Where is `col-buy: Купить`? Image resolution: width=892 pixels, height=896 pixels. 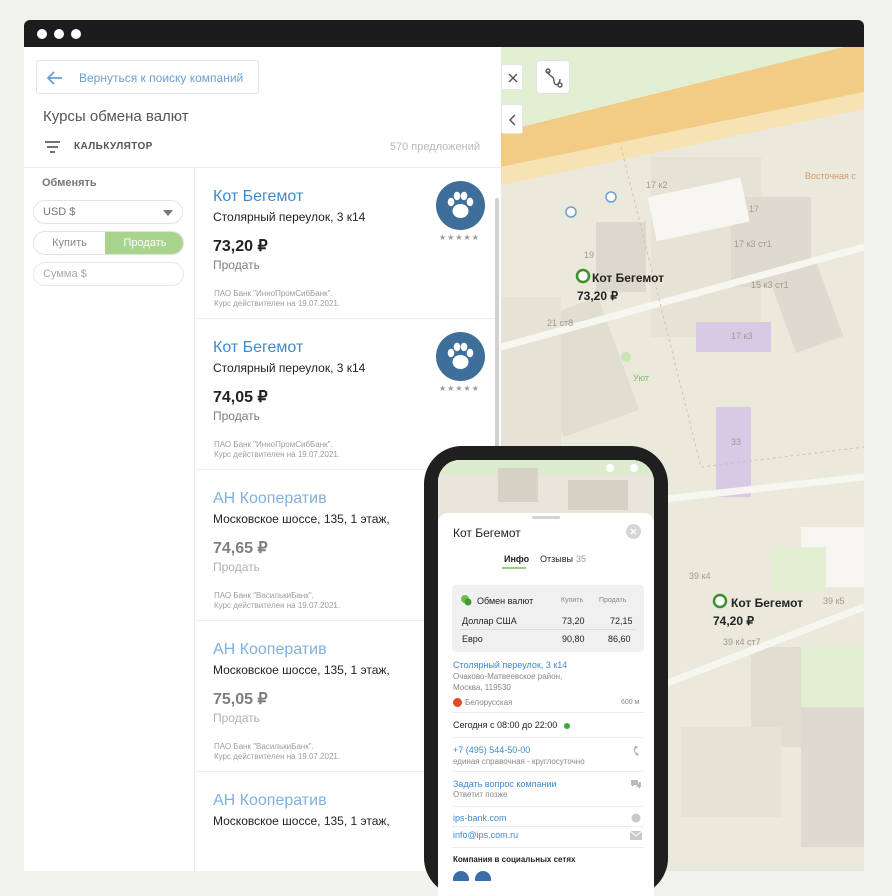
col-buy: Купить is located at coordinates (572, 600).